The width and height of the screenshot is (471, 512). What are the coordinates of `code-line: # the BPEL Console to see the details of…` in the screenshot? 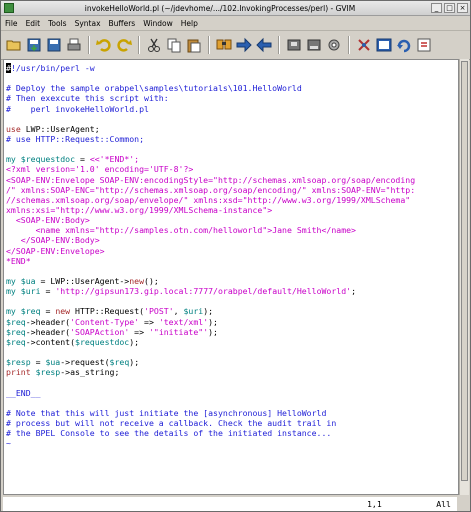 It's located at (232, 433).